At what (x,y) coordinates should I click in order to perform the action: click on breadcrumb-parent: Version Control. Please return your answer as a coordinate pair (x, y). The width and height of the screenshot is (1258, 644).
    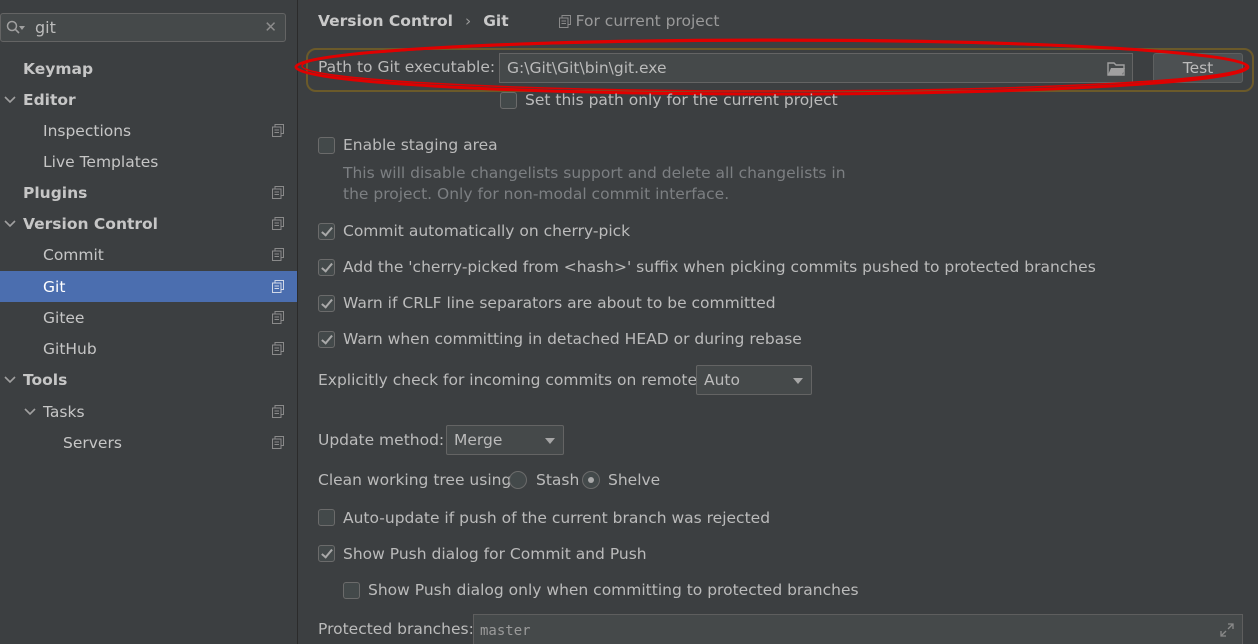
    Looking at the image, I should click on (385, 21).